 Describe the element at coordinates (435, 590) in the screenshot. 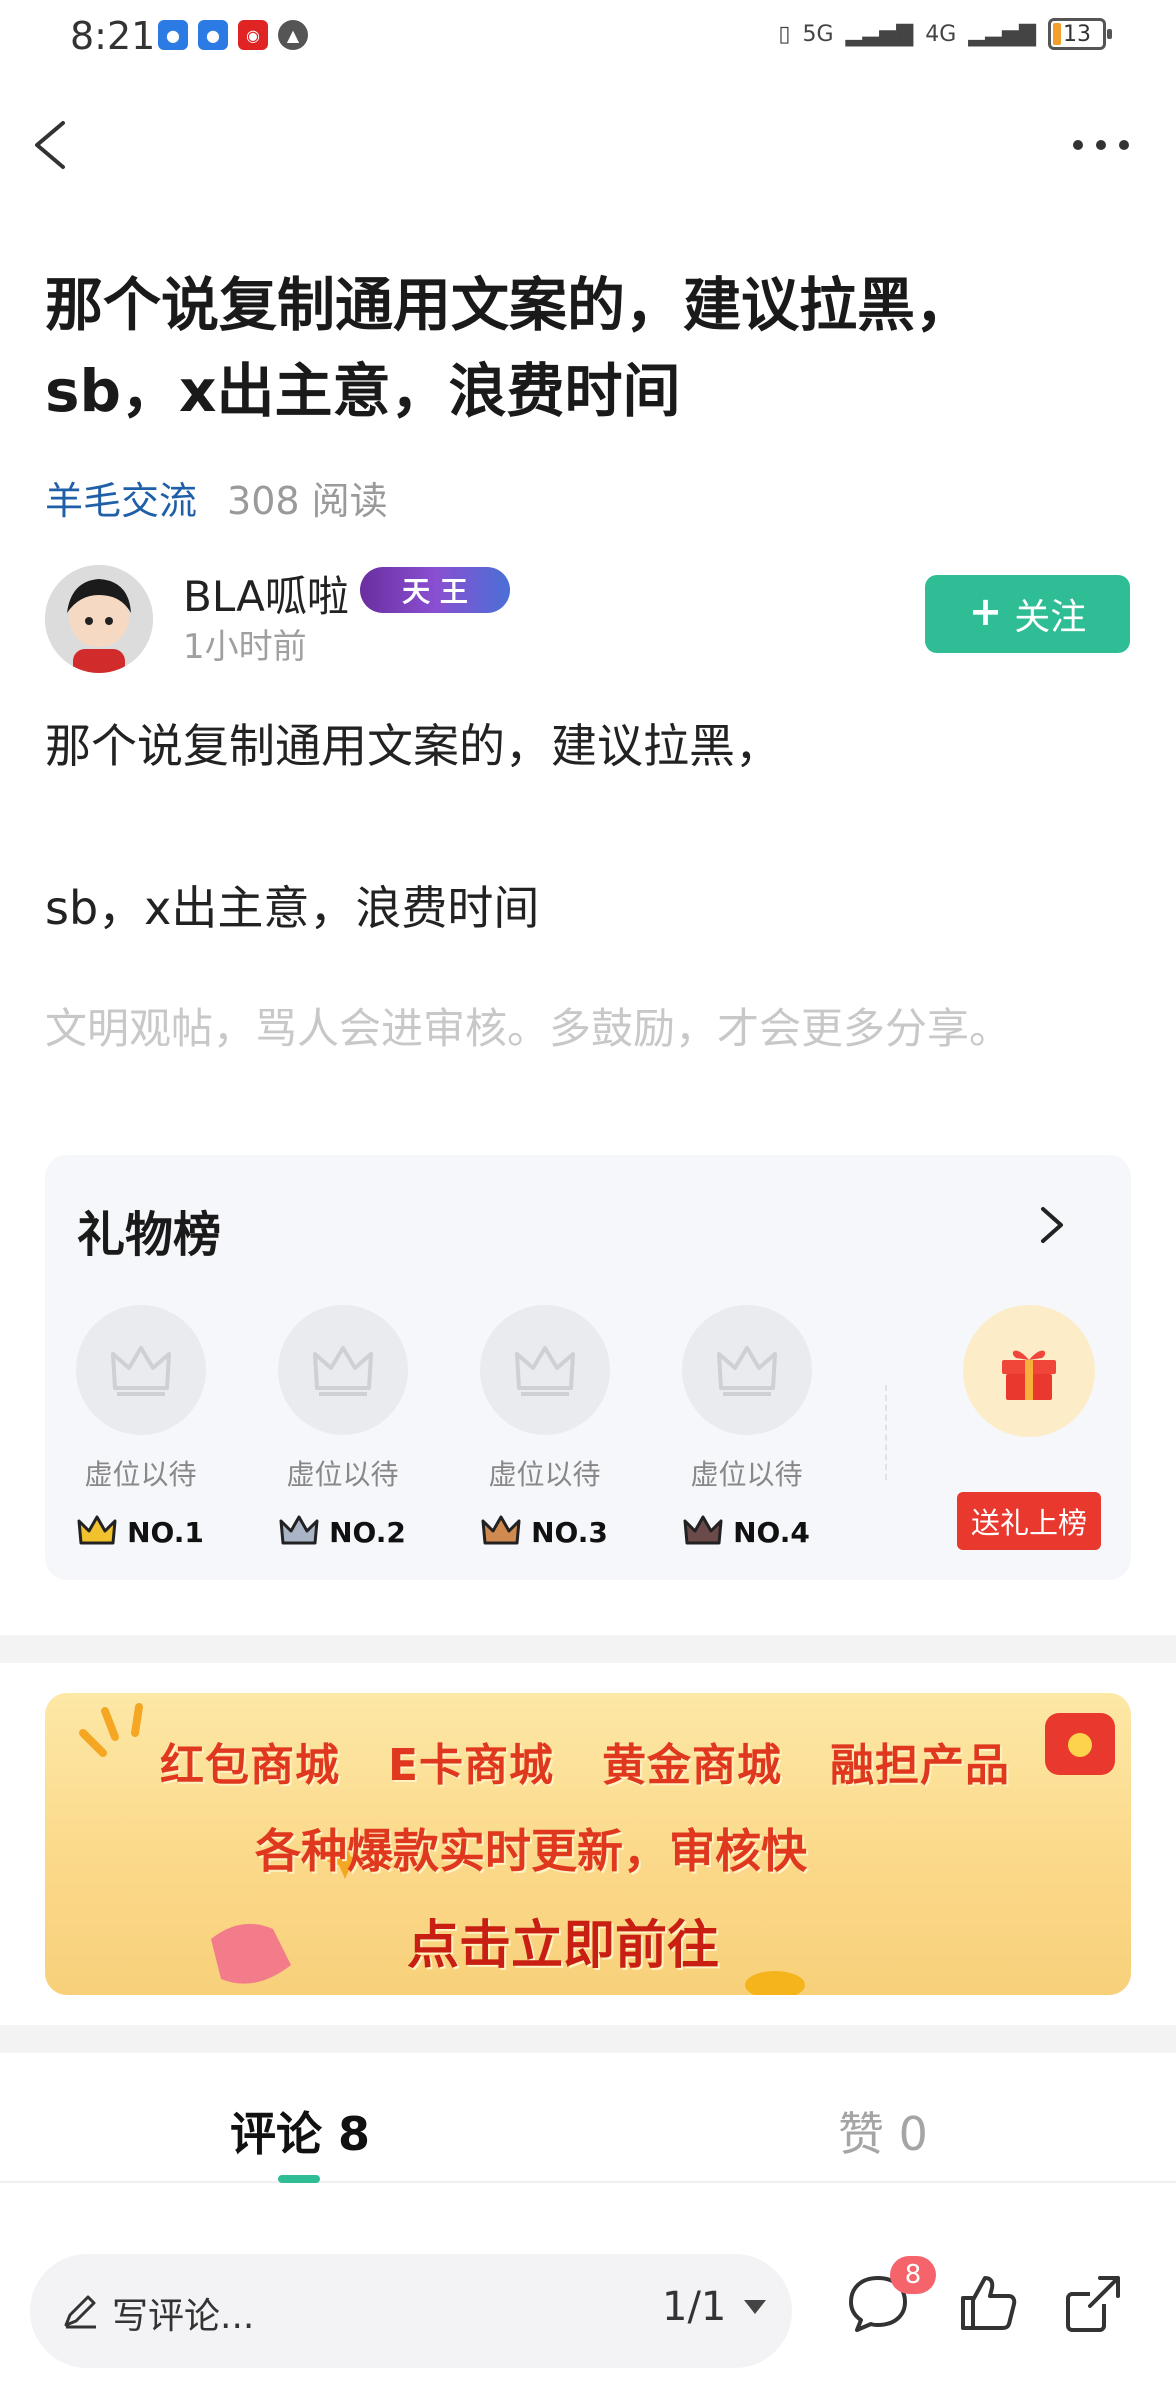

I see `author-badge: 天 王` at that location.